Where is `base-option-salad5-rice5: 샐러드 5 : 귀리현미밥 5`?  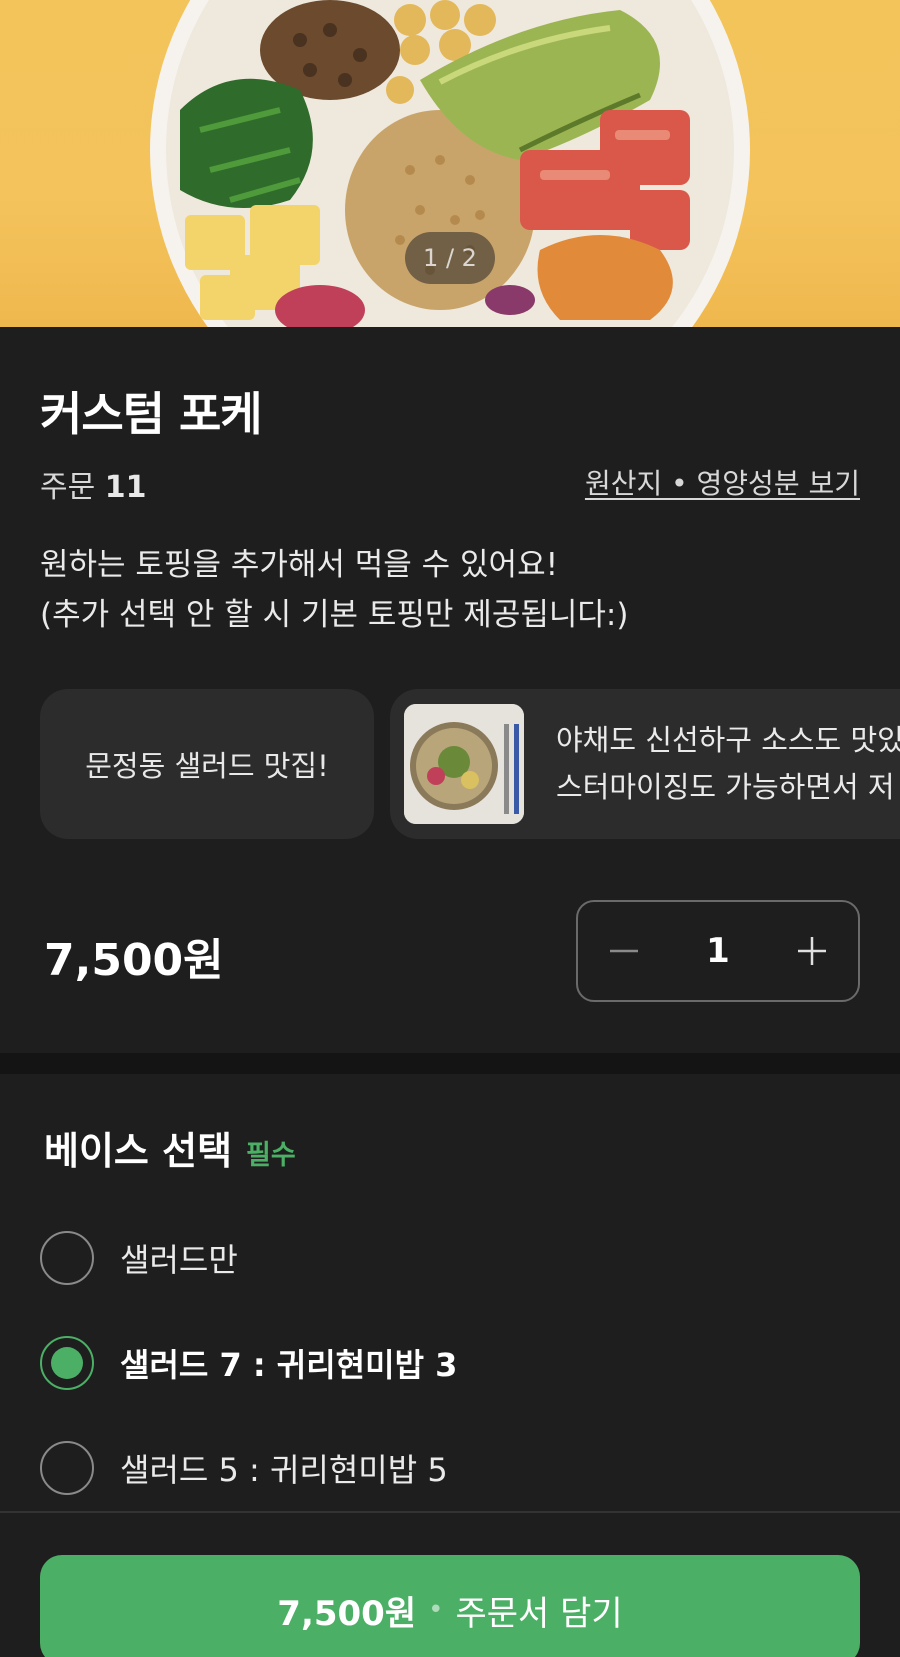 base-option-salad5-rice5: 샐러드 5 : 귀리현미밥 5 is located at coordinates (450, 1468).